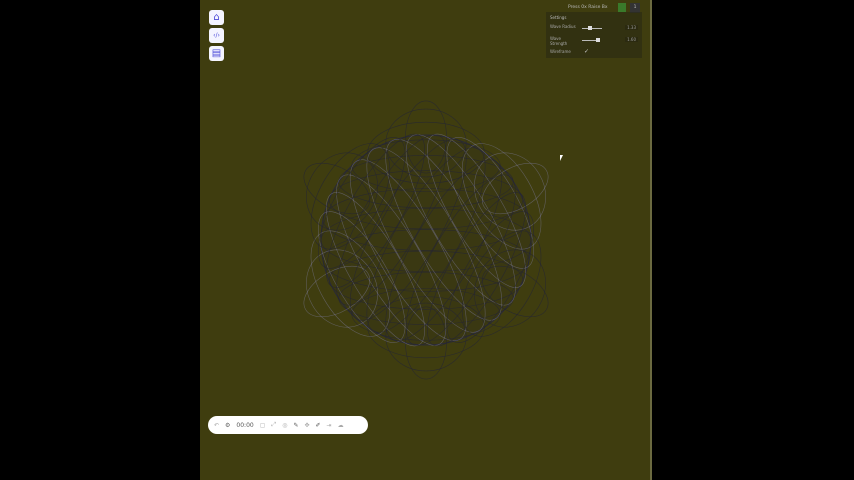  I want to click on time-display: 00:00, so click(245, 425).